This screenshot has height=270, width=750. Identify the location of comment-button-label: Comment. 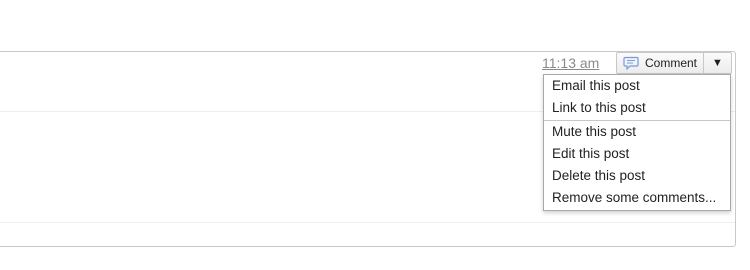
(671, 63).